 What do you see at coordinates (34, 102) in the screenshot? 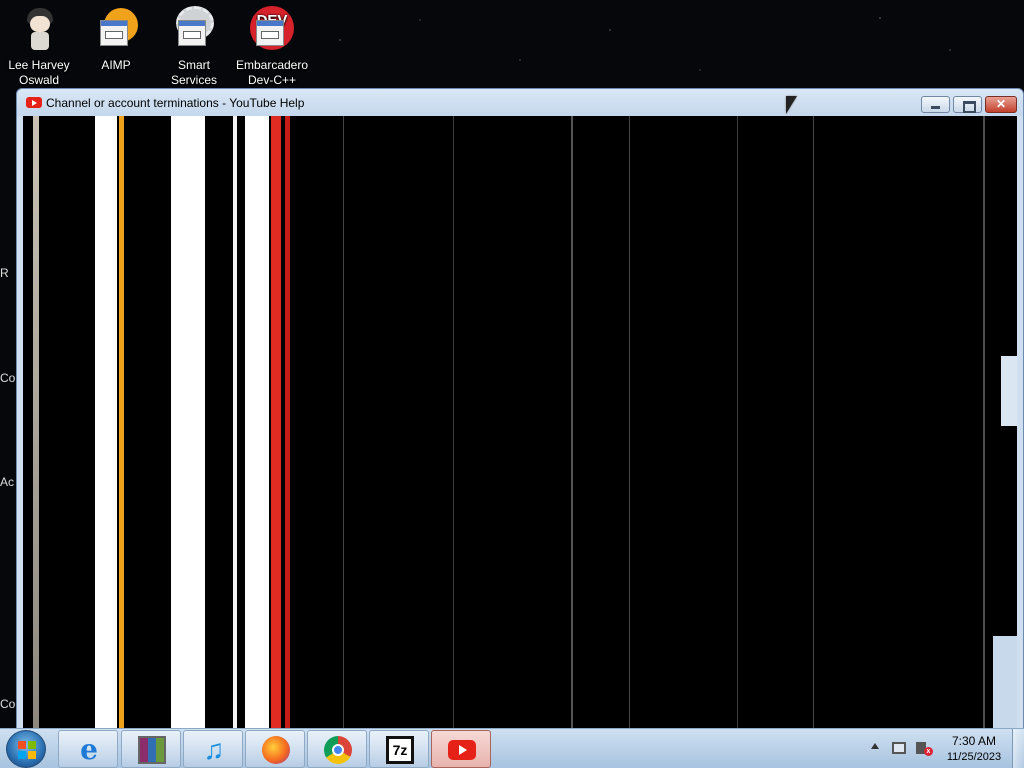
I see `youtube-favicon-icon` at bounding box center [34, 102].